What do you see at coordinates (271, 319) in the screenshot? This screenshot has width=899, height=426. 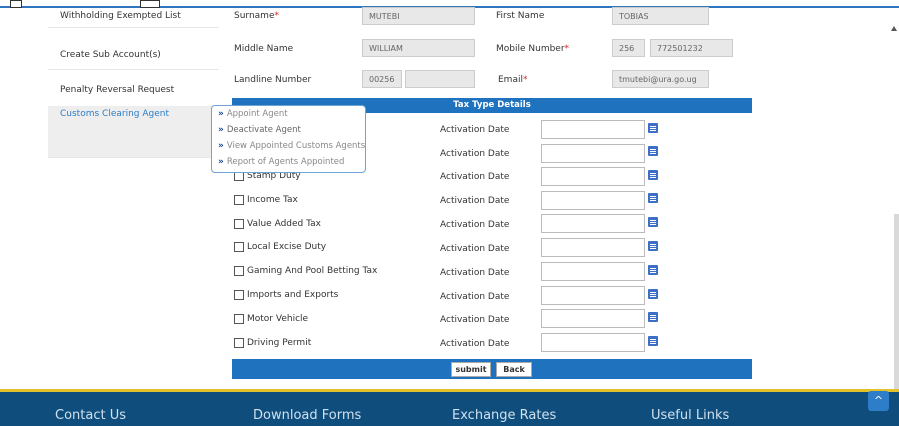 I see `tax-type-motor-vehicle: Motor Vehicle` at bounding box center [271, 319].